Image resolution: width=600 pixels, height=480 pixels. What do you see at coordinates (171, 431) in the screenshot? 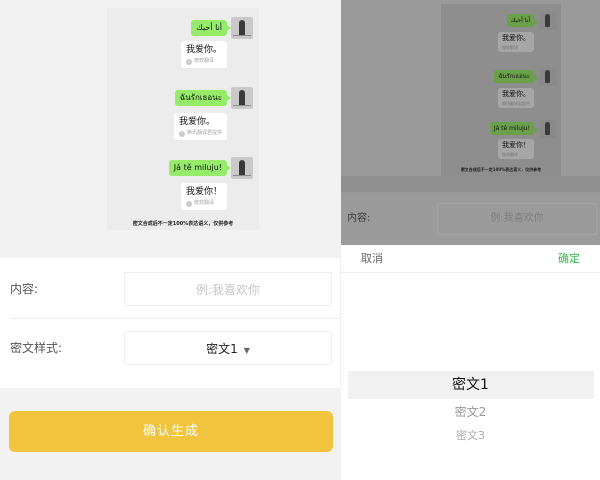
I see `confirm-generate-button: 确认生成` at bounding box center [171, 431].